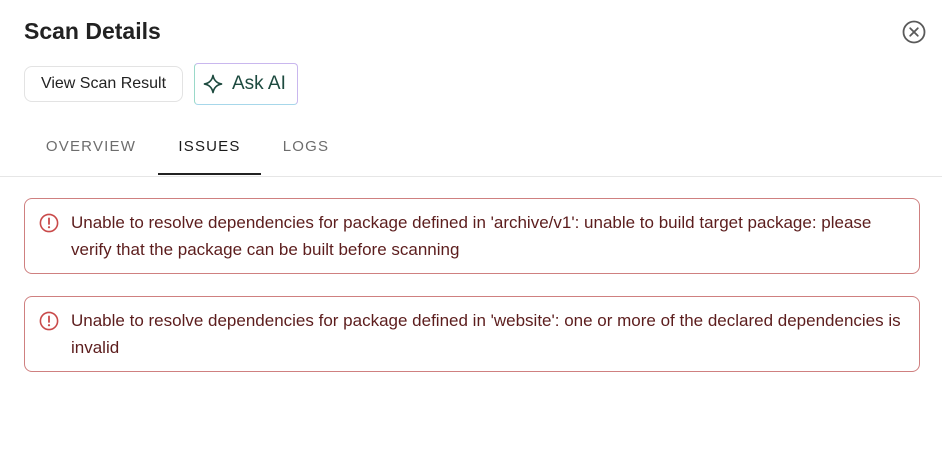 The width and height of the screenshot is (942, 462). I want to click on ask-ai-label: Ask AI, so click(259, 83).